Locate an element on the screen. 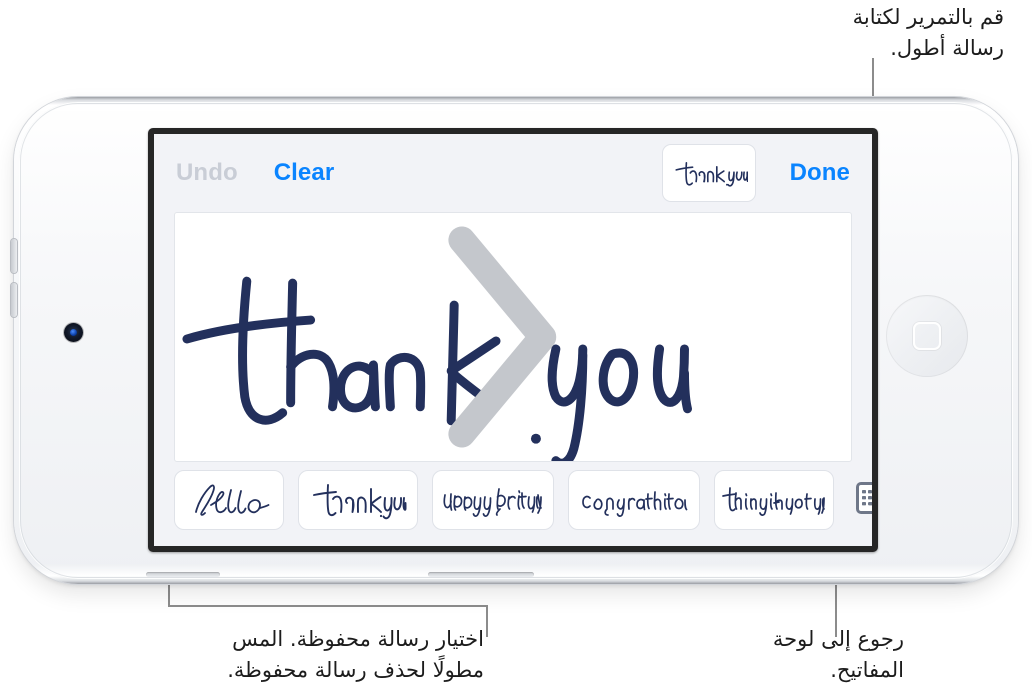 The image size is (1032, 694). leader-line-saved-vertical-right is located at coordinates (487, 621).